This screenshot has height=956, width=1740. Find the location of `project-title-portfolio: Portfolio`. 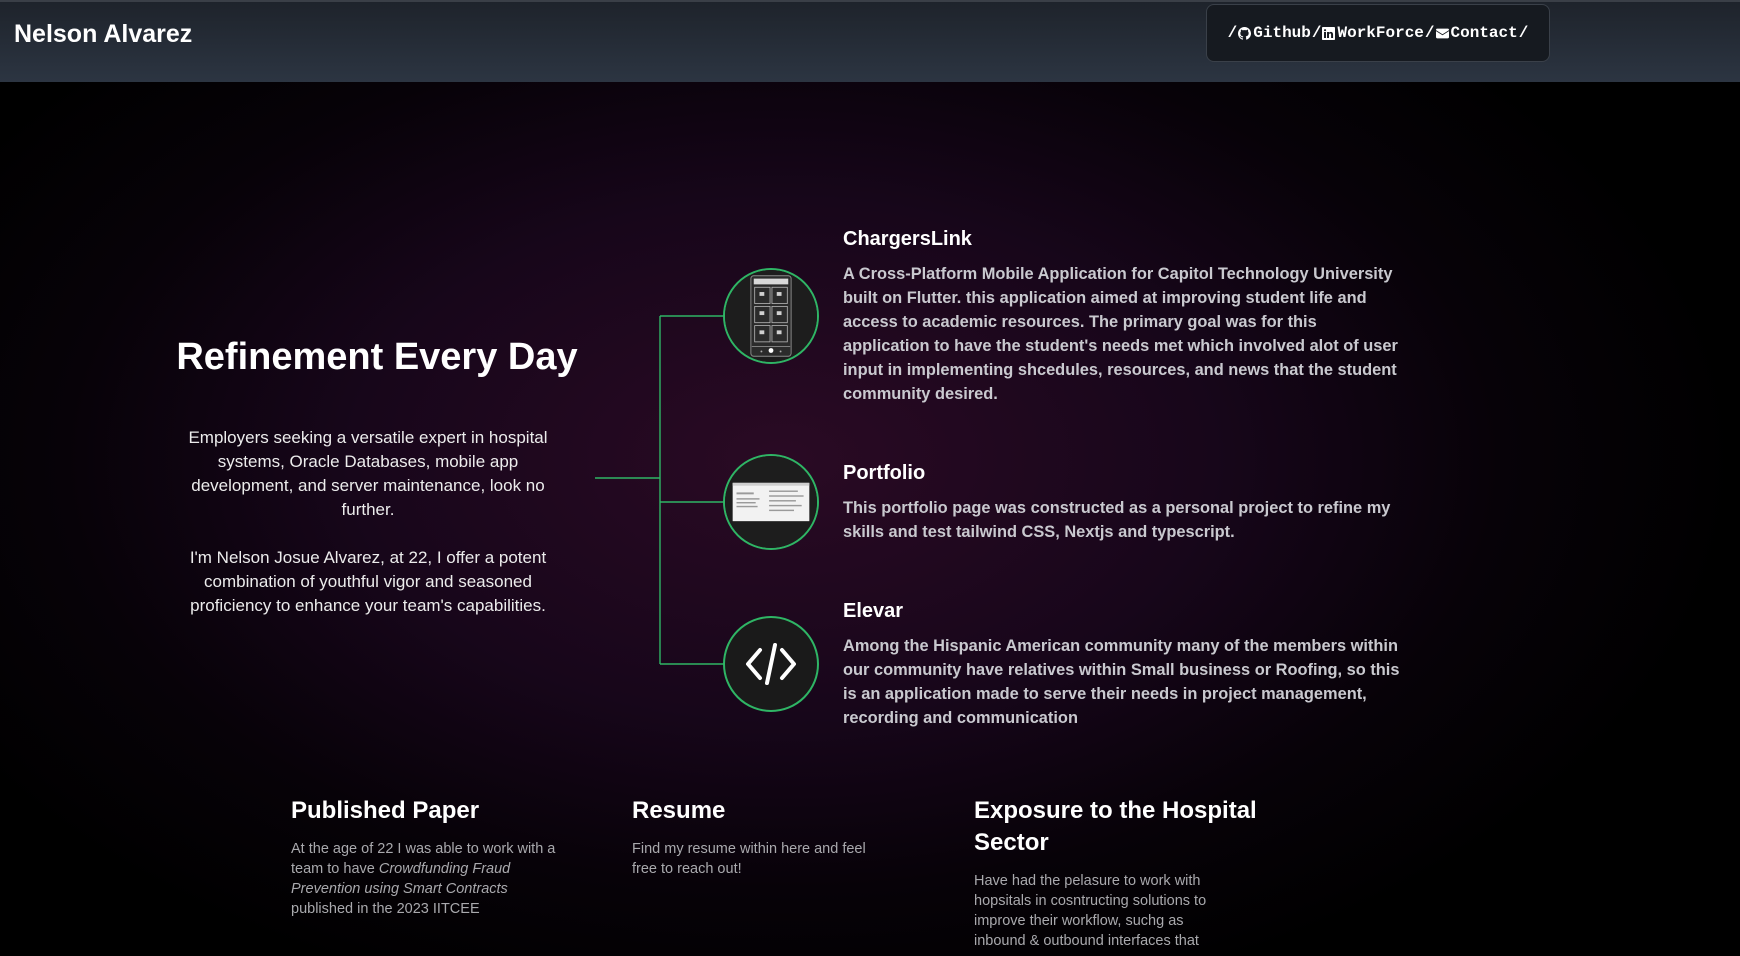

project-title-portfolio: Portfolio is located at coordinates (884, 473).